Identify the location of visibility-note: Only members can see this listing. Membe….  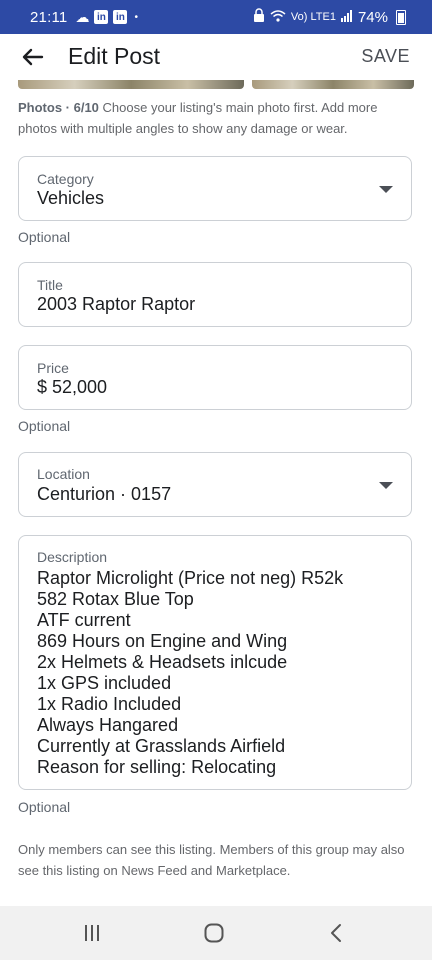
(211, 860).